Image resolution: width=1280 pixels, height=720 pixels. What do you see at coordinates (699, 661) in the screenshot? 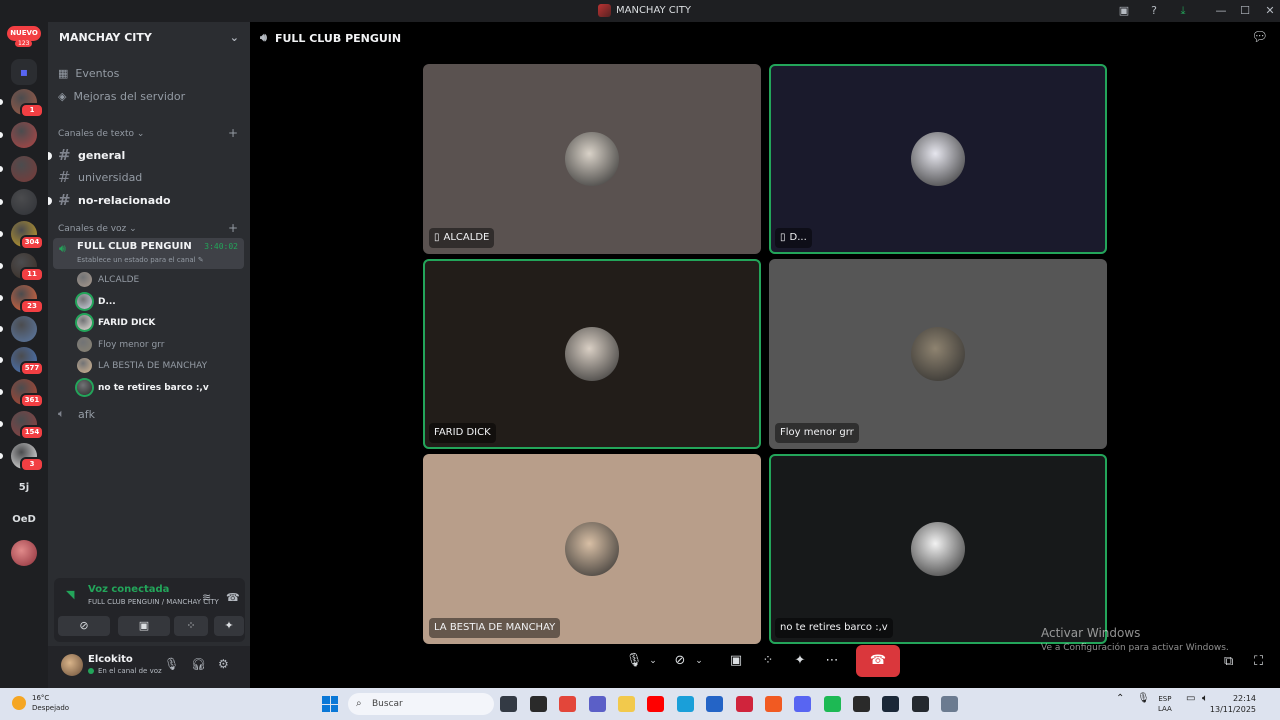
I see `camera-options-chevron-icon: ⌄` at bounding box center [699, 661].